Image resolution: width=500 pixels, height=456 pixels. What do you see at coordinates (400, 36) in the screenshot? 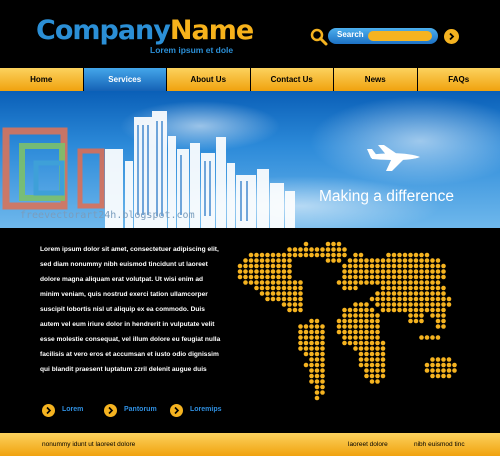
I see `search-input` at bounding box center [400, 36].